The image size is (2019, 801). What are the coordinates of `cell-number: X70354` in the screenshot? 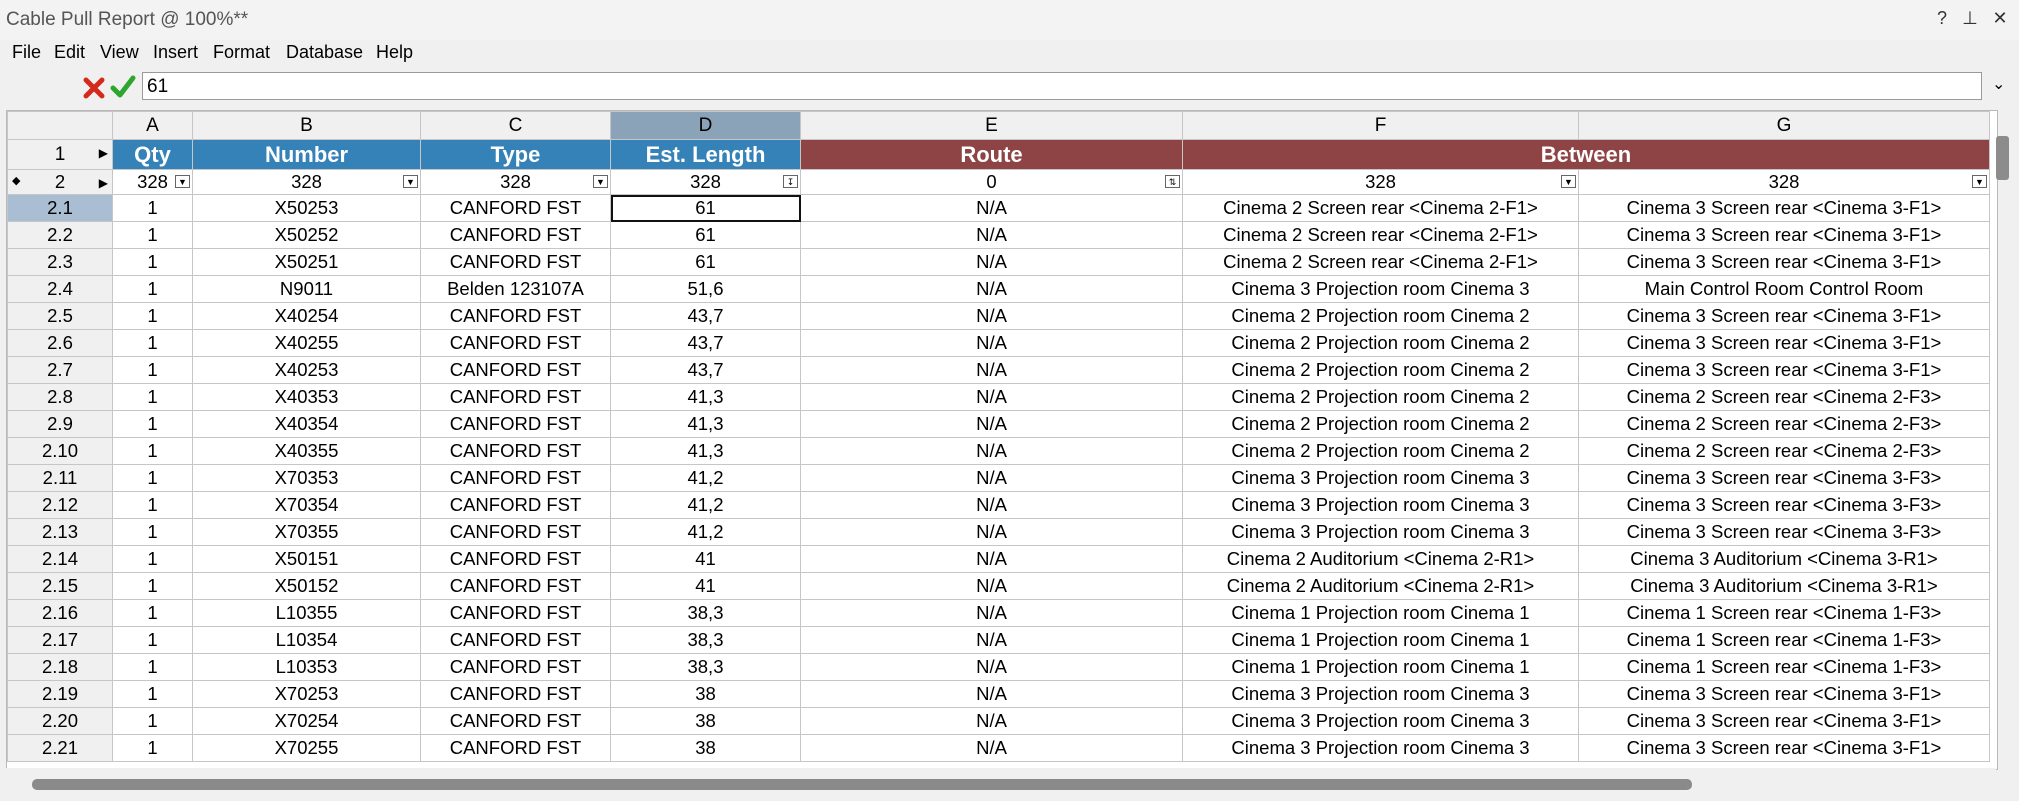 It's located at (306, 505).